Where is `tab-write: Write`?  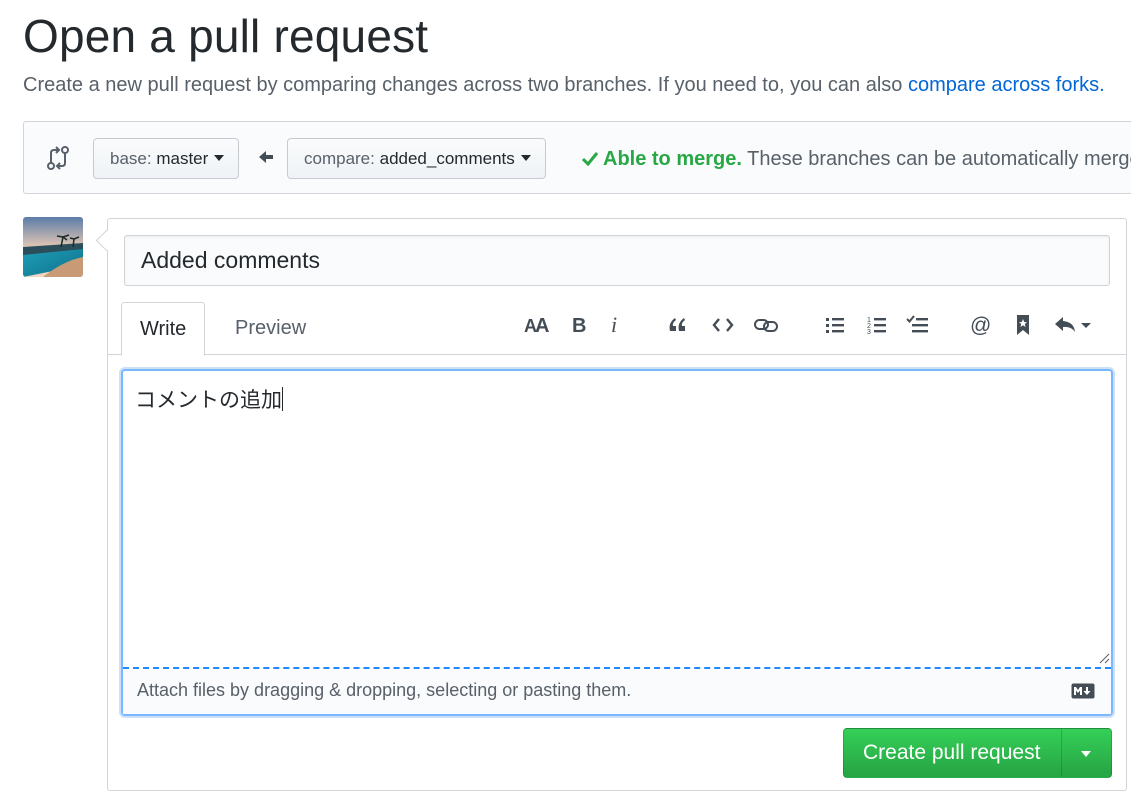
tab-write: Write is located at coordinates (163, 329).